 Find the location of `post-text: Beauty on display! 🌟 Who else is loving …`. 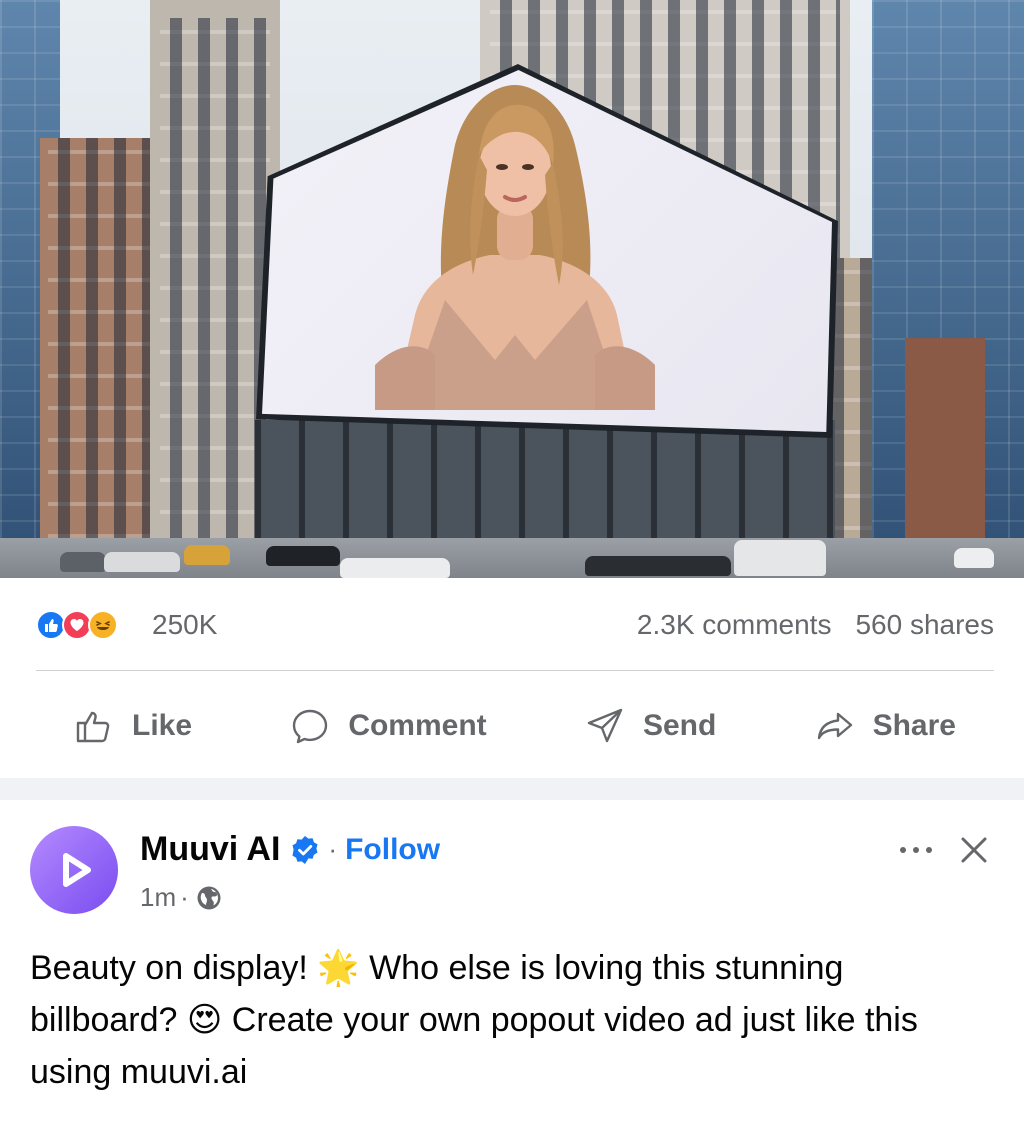

post-text: Beauty on display! 🌟 Who else is loving … is located at coordinates (510, 1020).